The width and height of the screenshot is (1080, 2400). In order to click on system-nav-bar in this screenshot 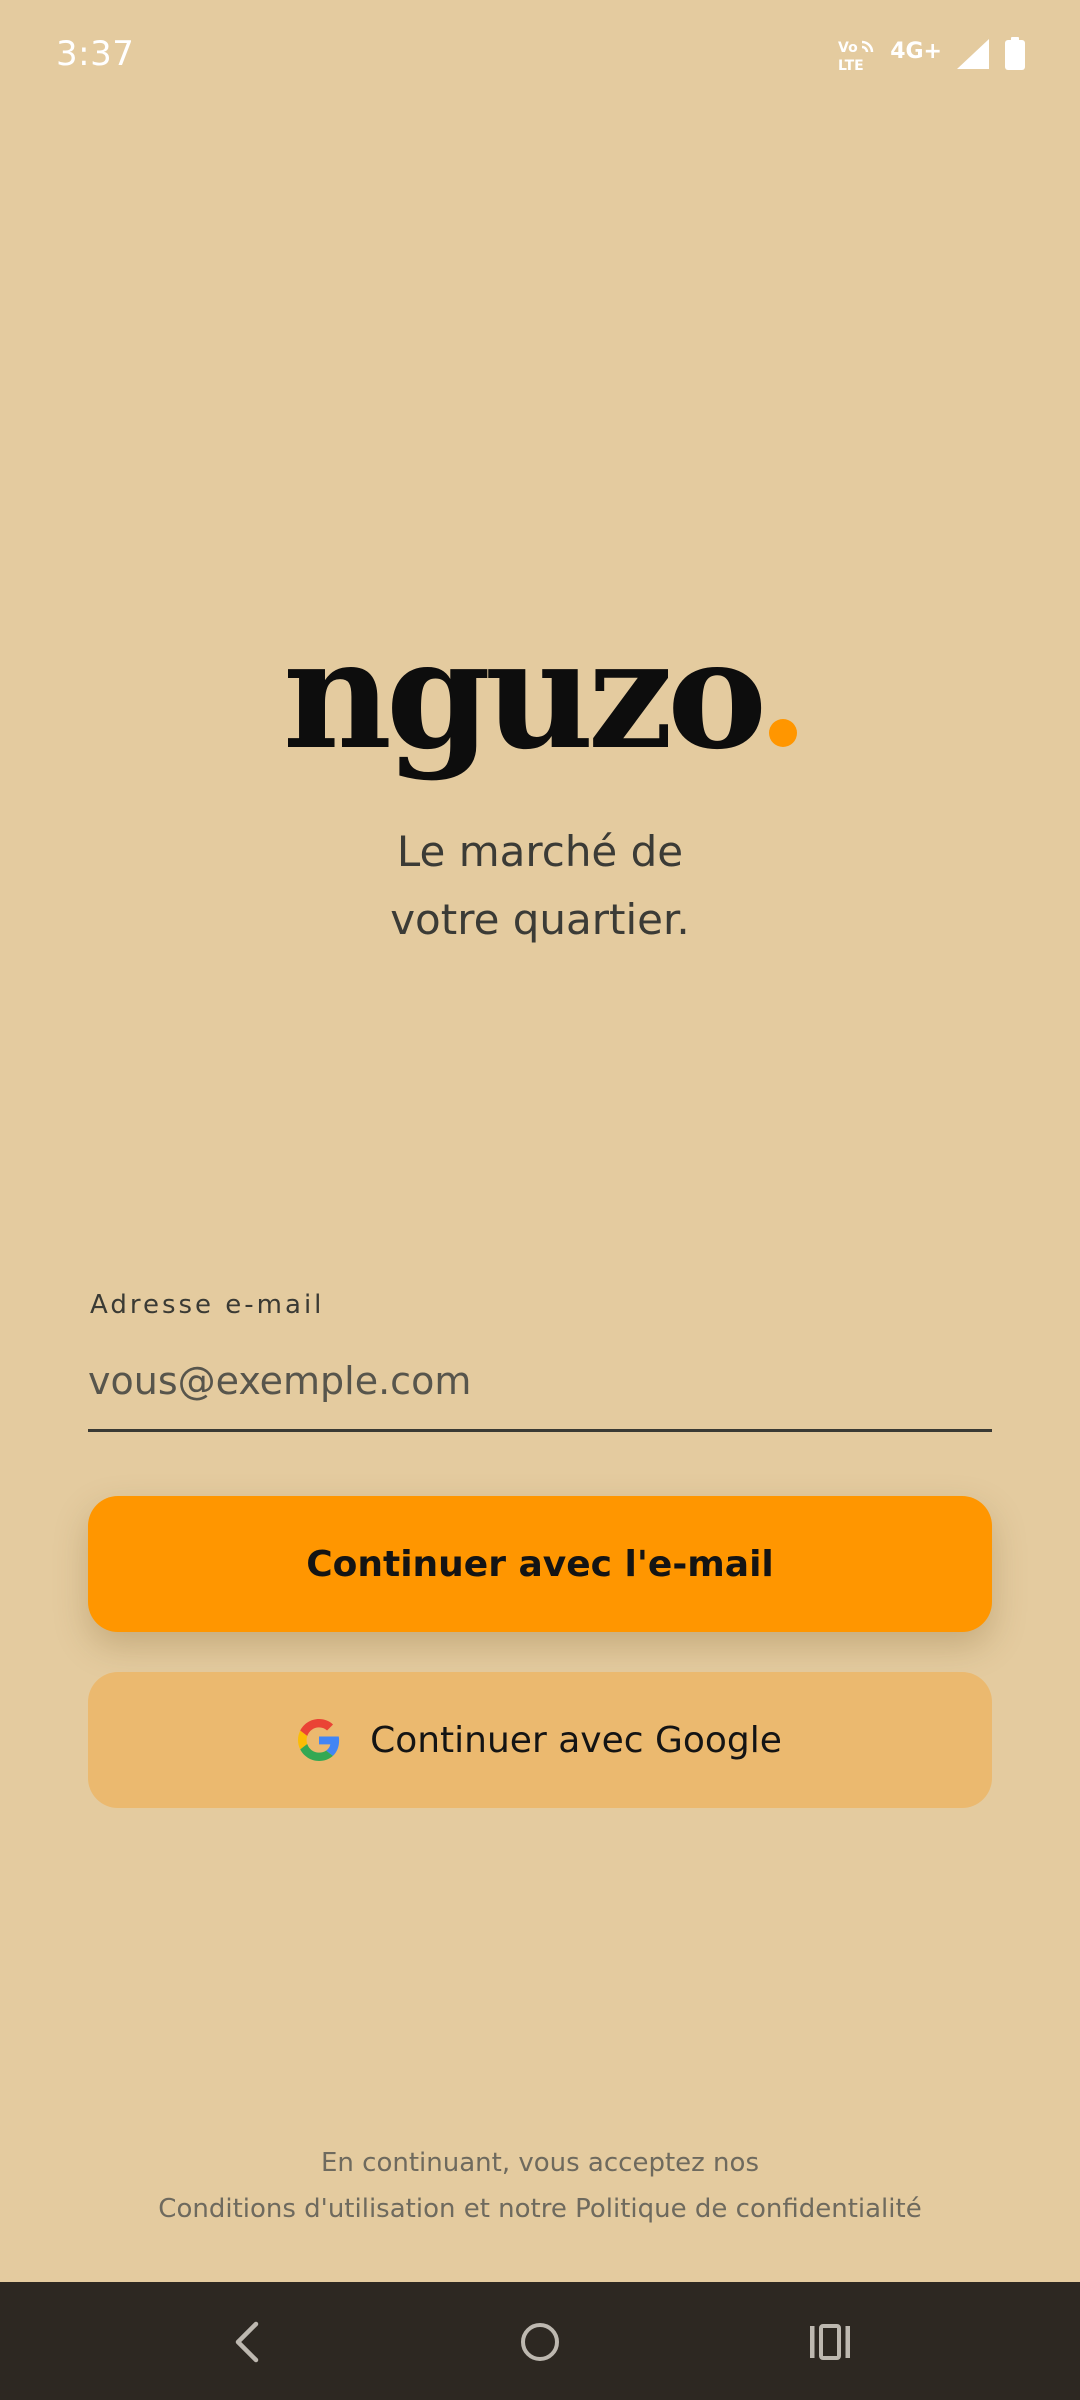, I will do `click(540, 2341)`.